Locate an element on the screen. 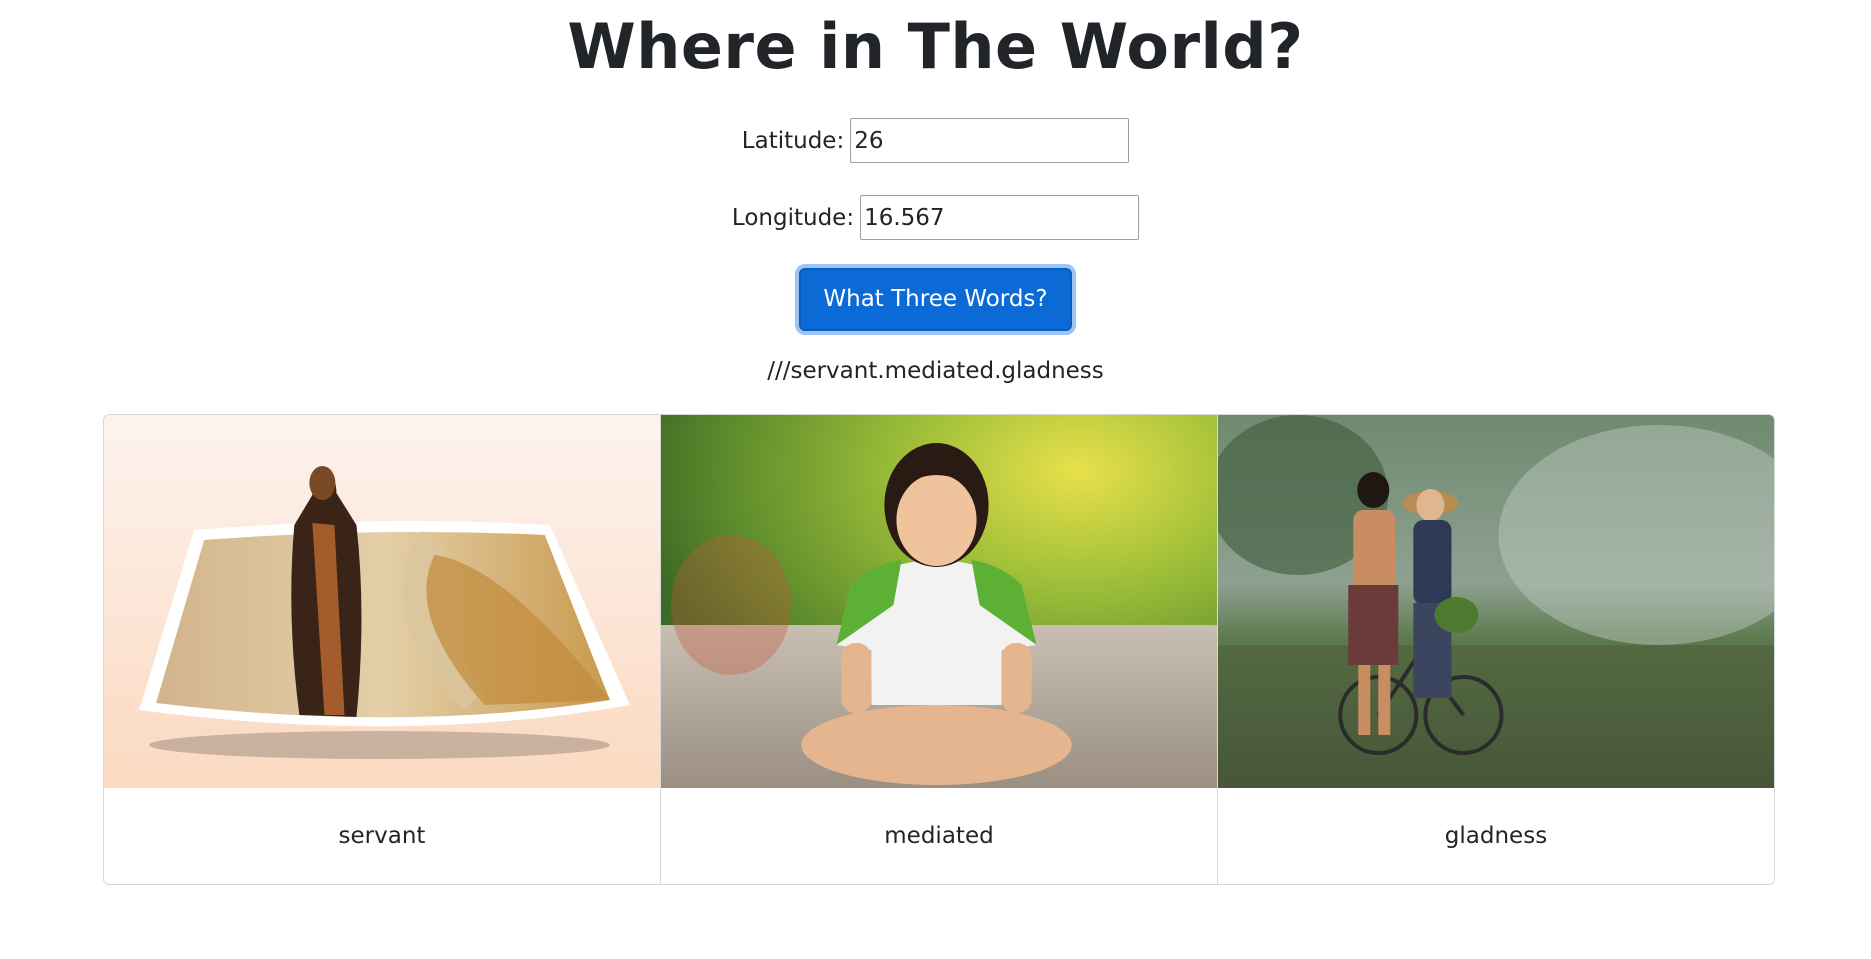 The image size is (1871, 959). word-card-servant: servant is located at coordinates (382, 649).